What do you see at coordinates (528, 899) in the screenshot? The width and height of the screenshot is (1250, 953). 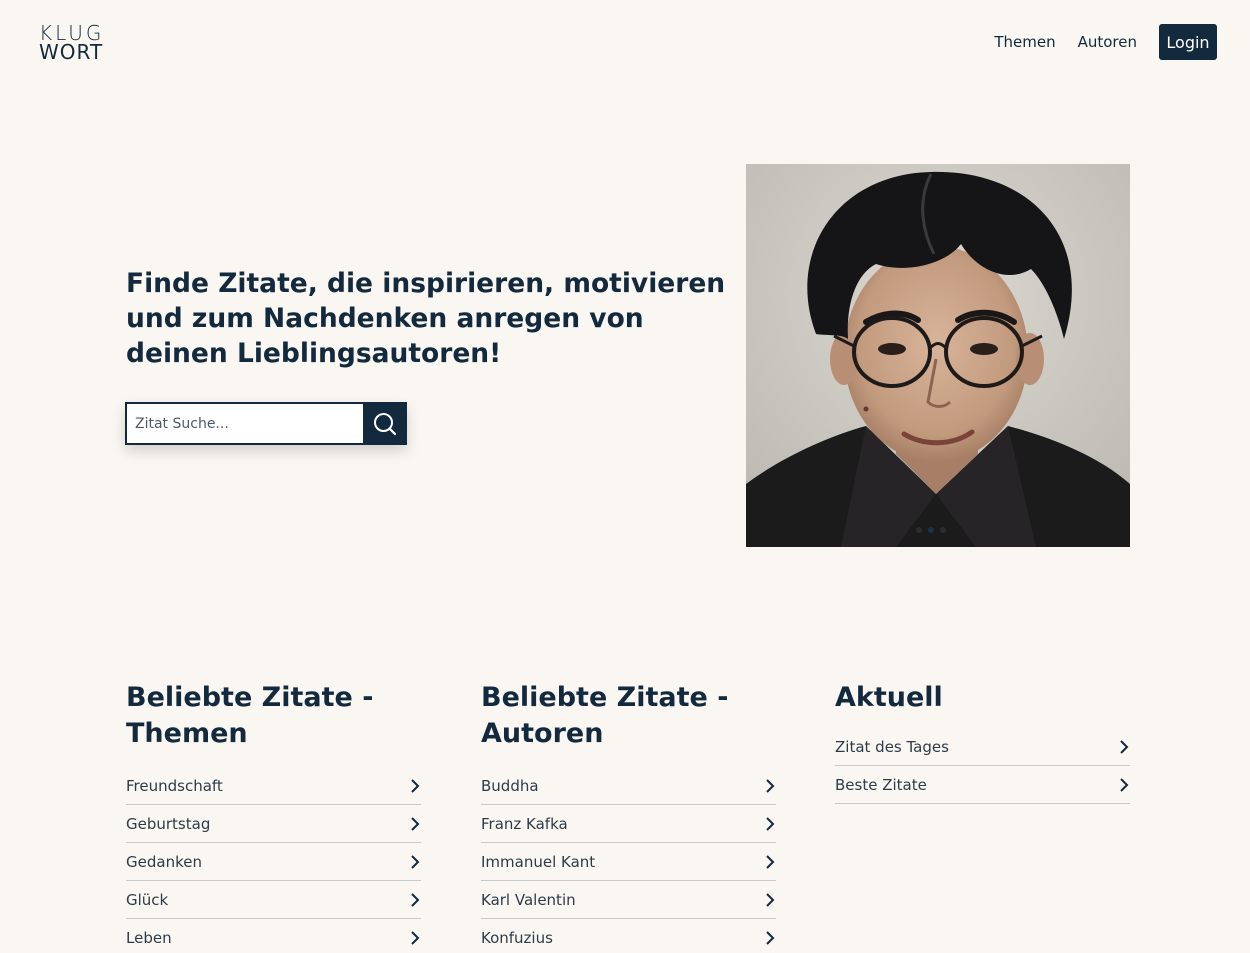 I see `list-item-label: Karl Valentin` at bounding box center [528, 899].